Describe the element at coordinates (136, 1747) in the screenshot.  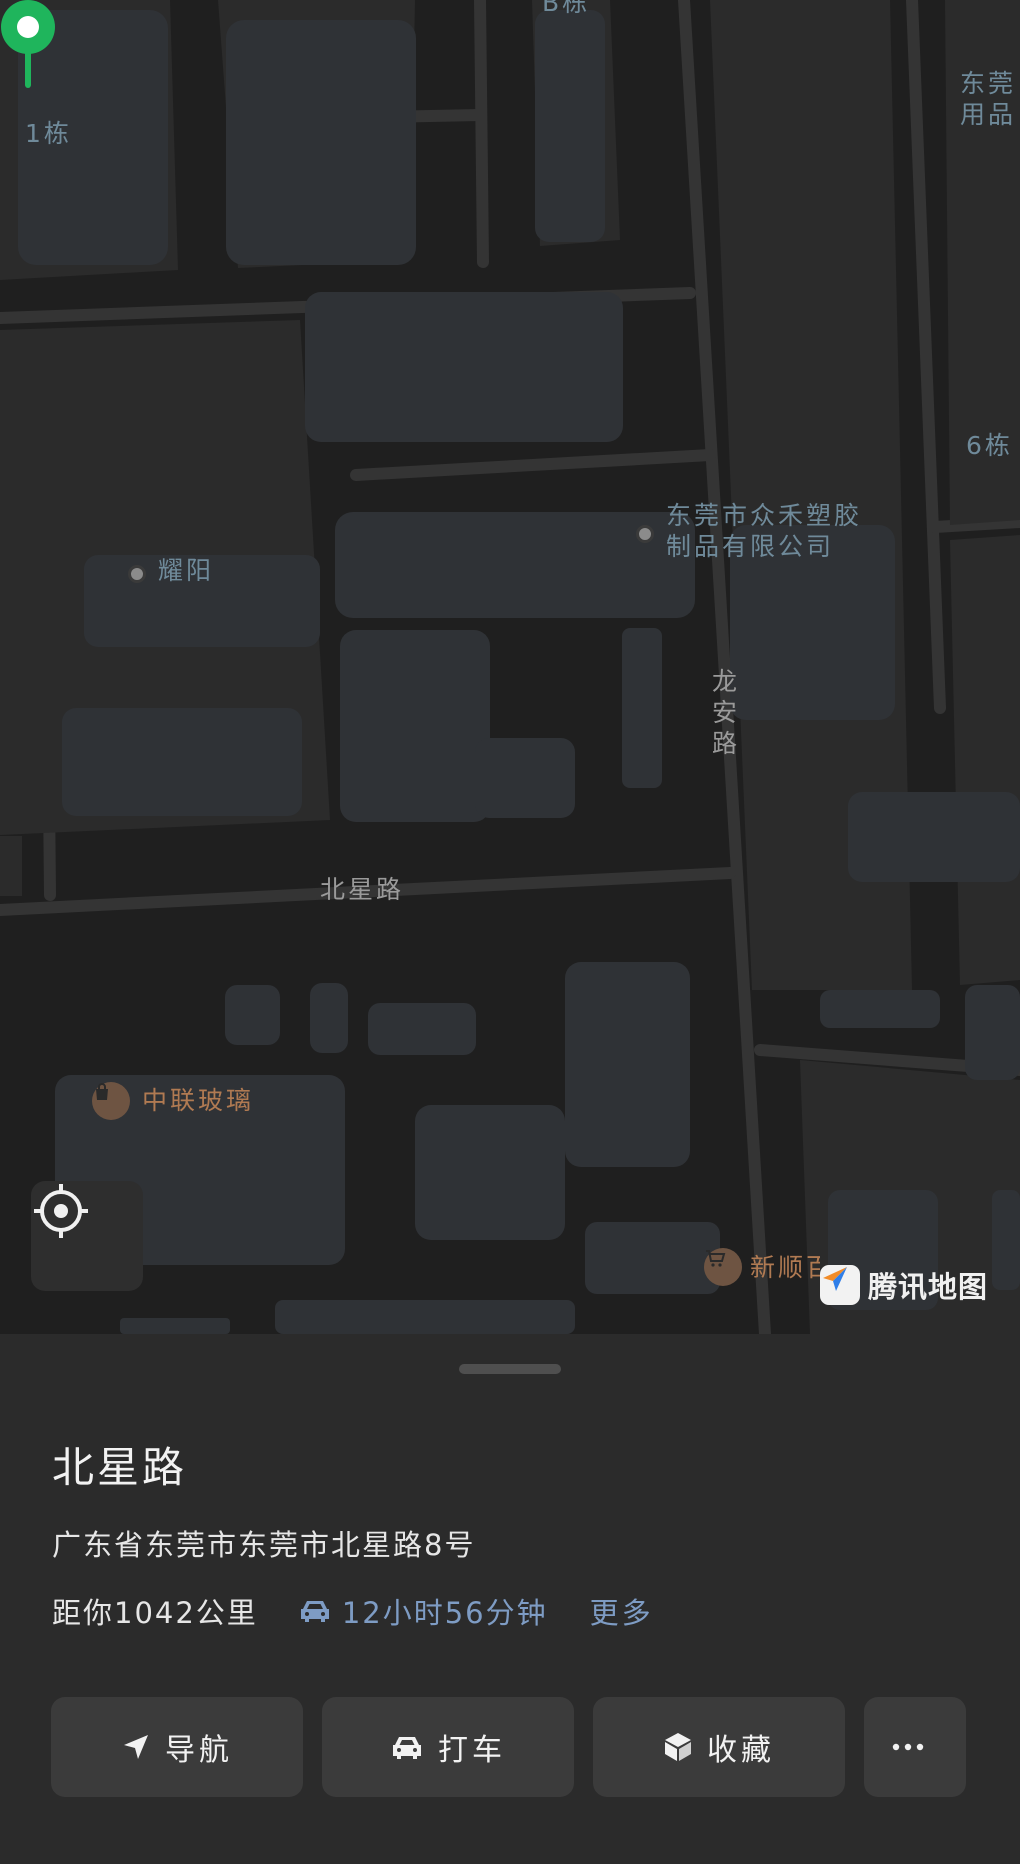
I see `navigation-arrow-icon` at that location.